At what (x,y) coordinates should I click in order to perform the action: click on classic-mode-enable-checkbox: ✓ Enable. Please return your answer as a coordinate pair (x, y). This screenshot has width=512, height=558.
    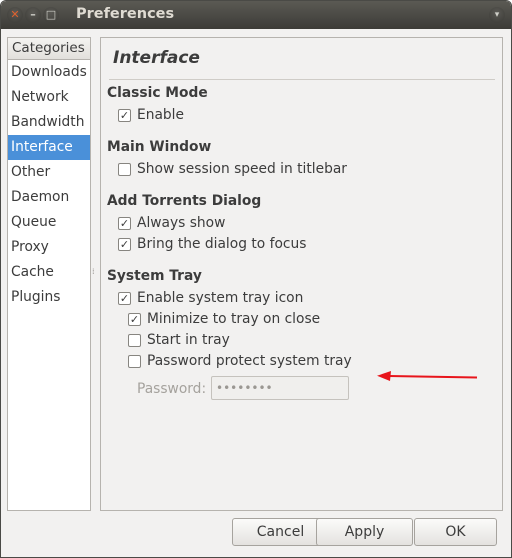
    Looking at the image, I should click on (151, 115).